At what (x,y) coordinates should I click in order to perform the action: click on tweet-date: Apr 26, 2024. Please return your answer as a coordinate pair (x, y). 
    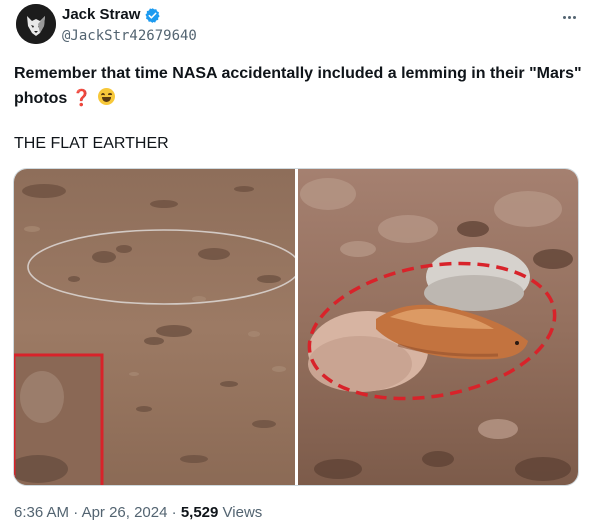
    Looking at the image, I should click on (125, 512).